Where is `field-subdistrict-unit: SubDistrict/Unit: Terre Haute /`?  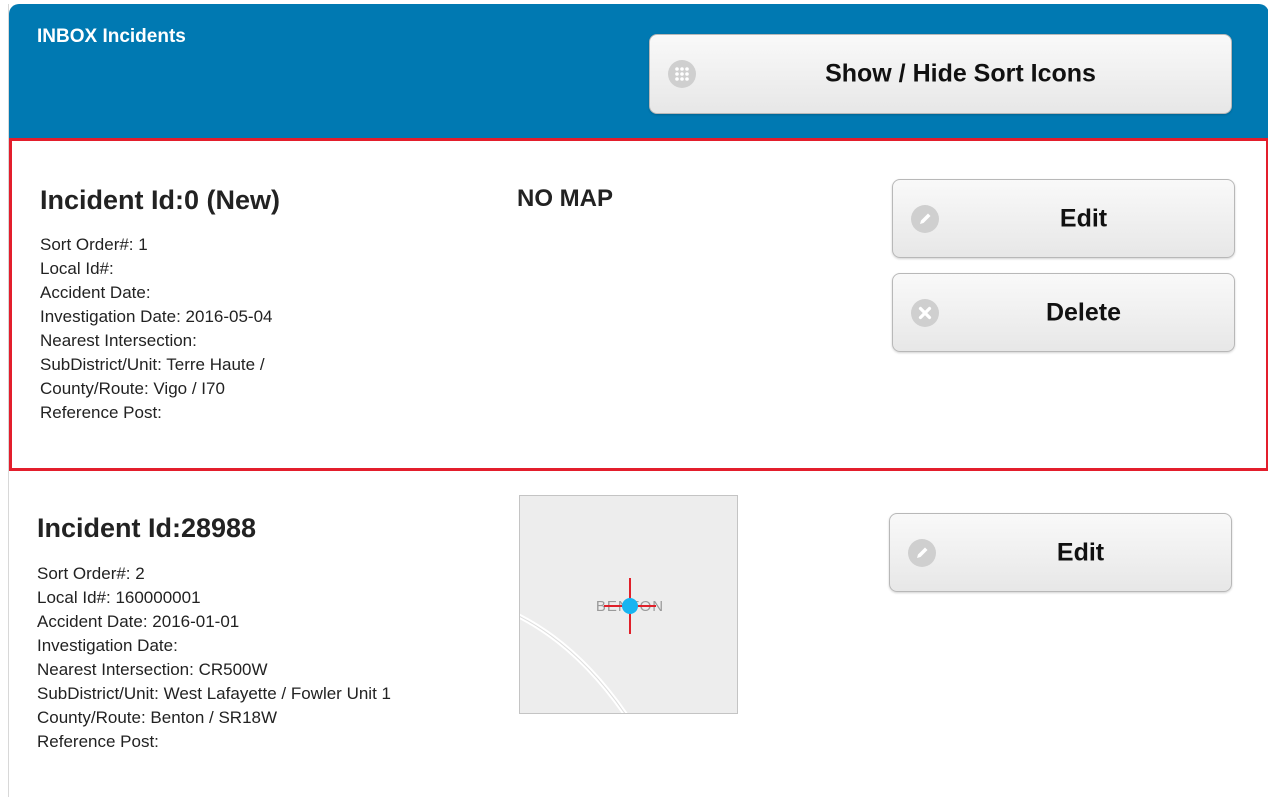 field-subdistrict-unit: SubDistrict/Unit: Terre Haute / is located at coordinates (152, 364).